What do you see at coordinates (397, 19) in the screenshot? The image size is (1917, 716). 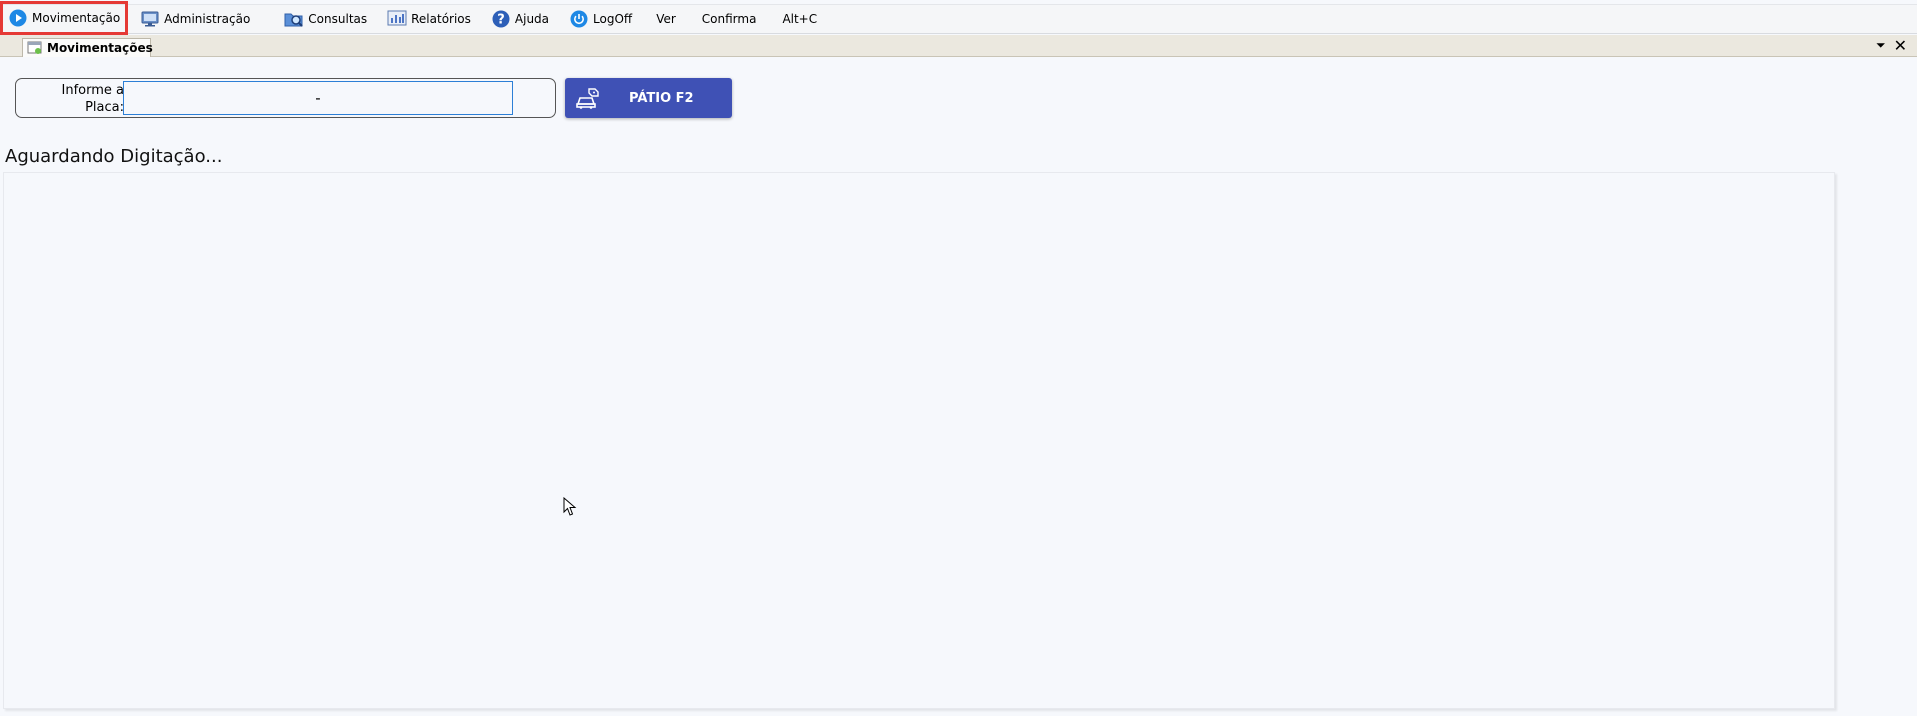 I see `report-chart-icon` at bounding box center [397, 19].